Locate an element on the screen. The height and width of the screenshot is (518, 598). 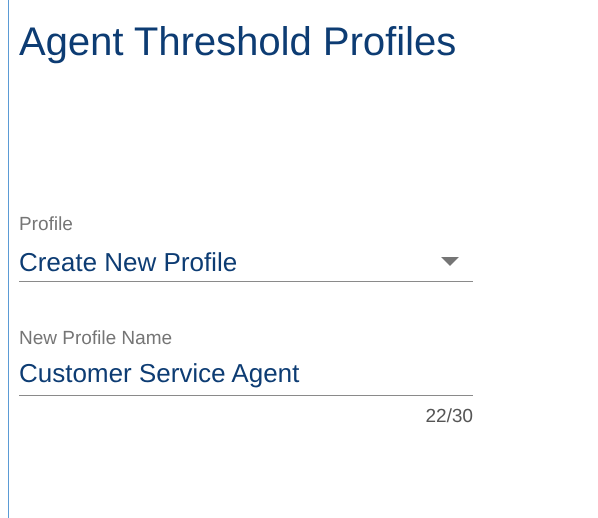
caret-icon is located at coordinates (450, 261).